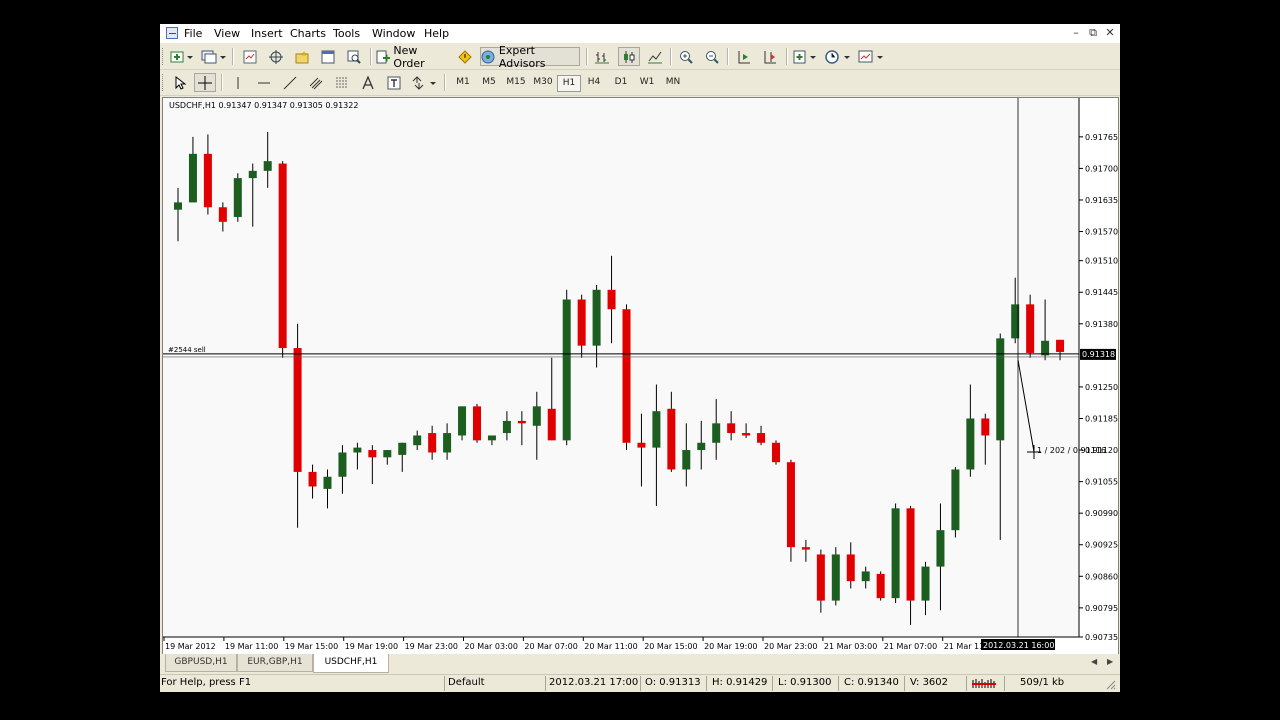 This screenshot has width=1280, height=720. I want to click on arrows-button, so click(424, 82).